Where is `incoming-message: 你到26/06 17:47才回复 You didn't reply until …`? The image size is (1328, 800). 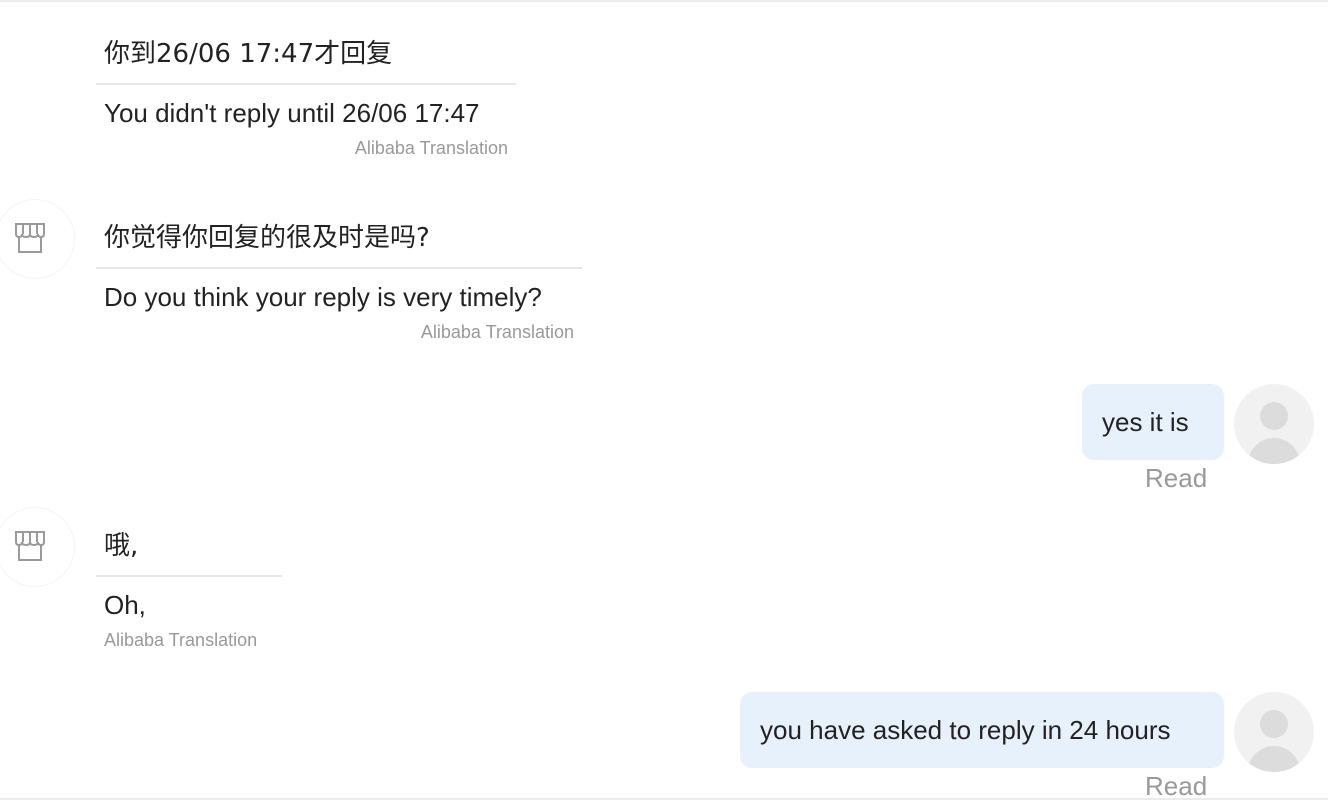 incoming-message: 你到26/06 17:47才回复 You didn't reply until … is located at coordinates (306, 98).